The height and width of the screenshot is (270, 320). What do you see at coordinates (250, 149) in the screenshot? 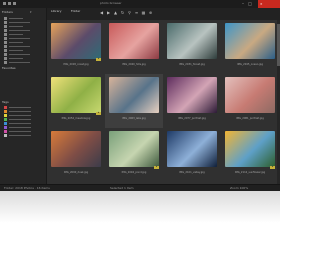
I see `photo-sunflowers` at bounding box center [250, 149].